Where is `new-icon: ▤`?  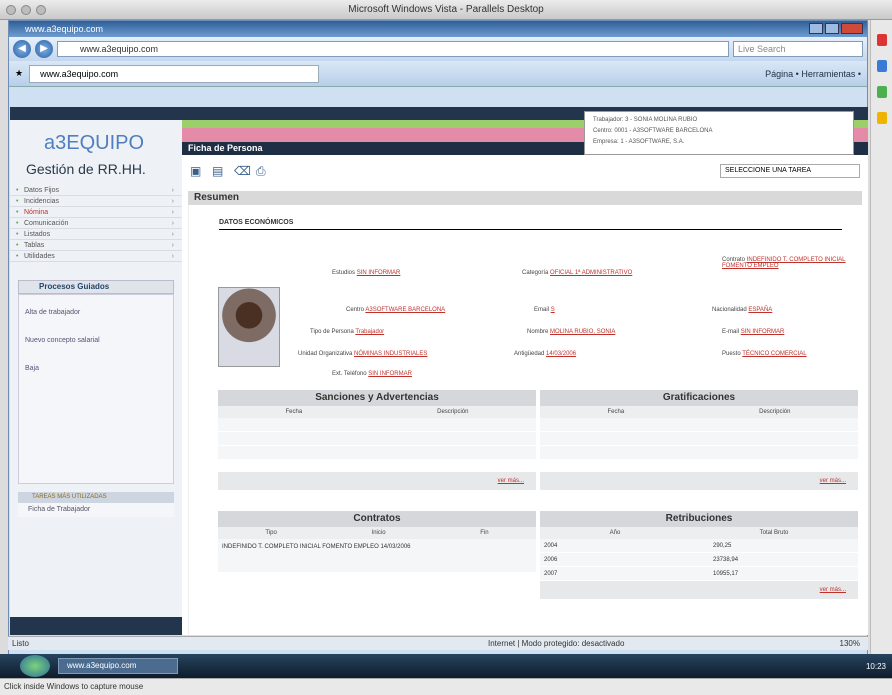
new-icon: ▤ is located at coordinates (219, 171).